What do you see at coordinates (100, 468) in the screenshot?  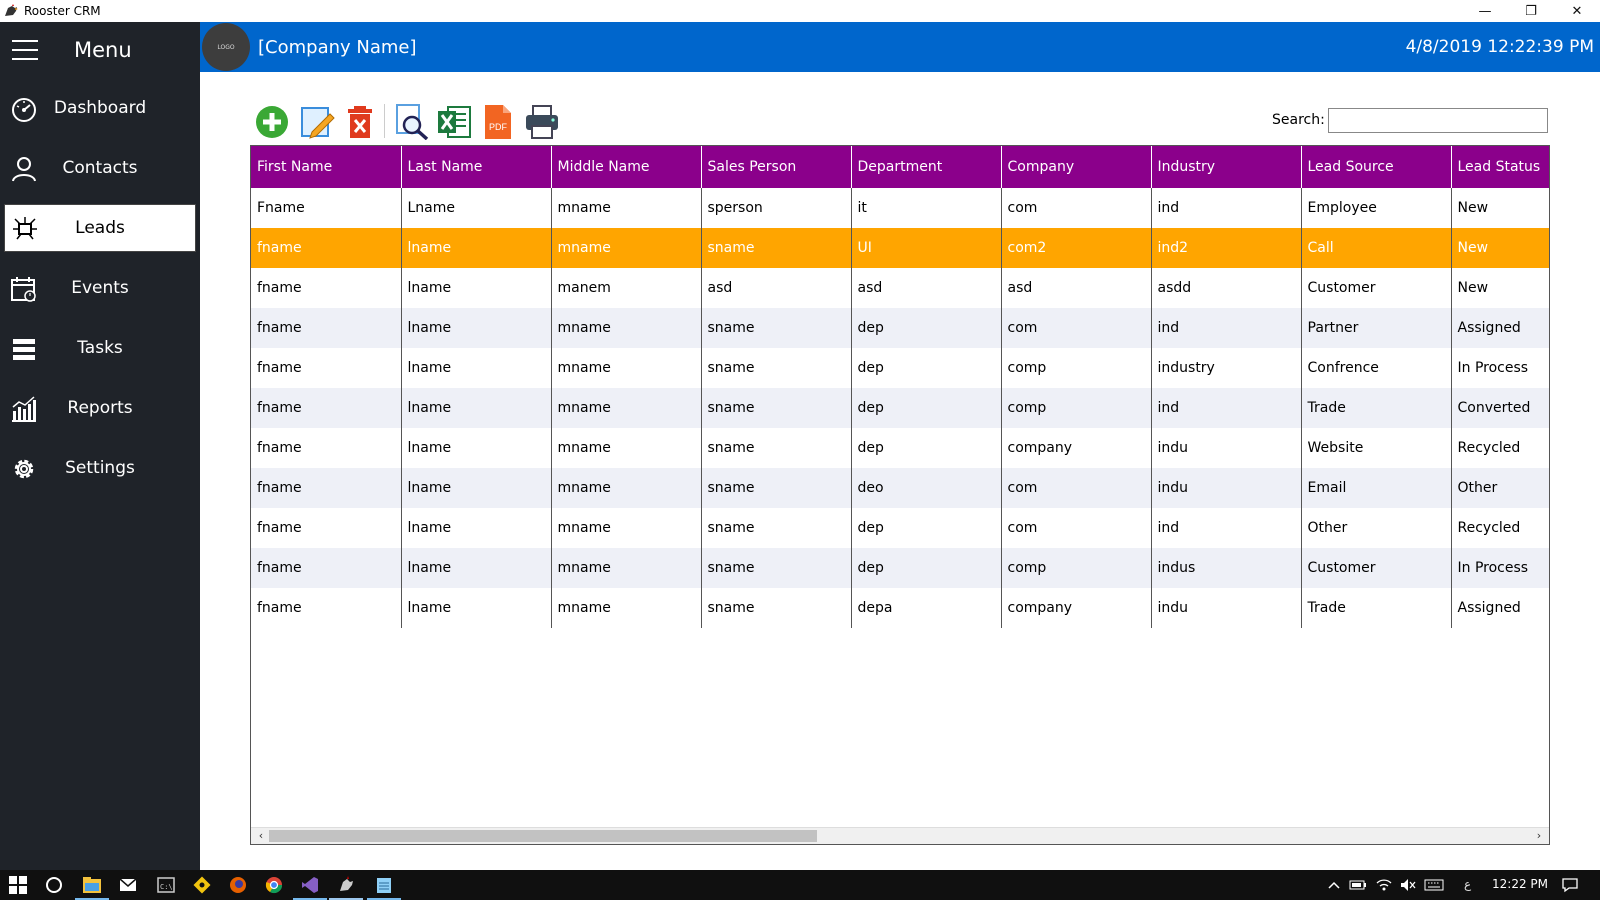 I see `sidebar-item-settings: Settings` at bounding box center [100, 468].